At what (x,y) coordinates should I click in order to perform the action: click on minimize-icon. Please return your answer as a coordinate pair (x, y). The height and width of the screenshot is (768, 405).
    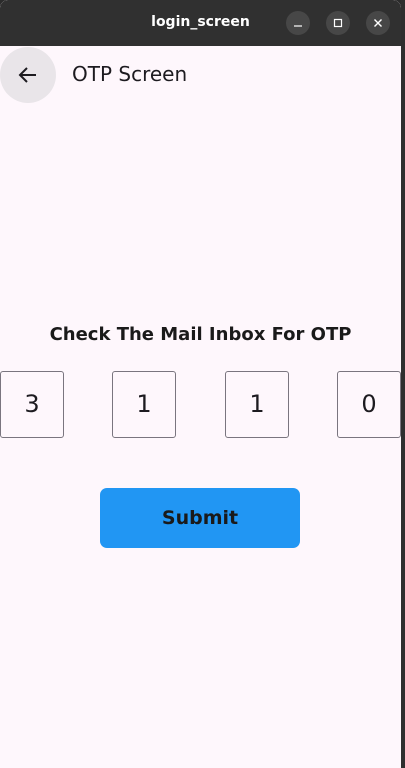
    Looking at the image, I should click on (298, 26).